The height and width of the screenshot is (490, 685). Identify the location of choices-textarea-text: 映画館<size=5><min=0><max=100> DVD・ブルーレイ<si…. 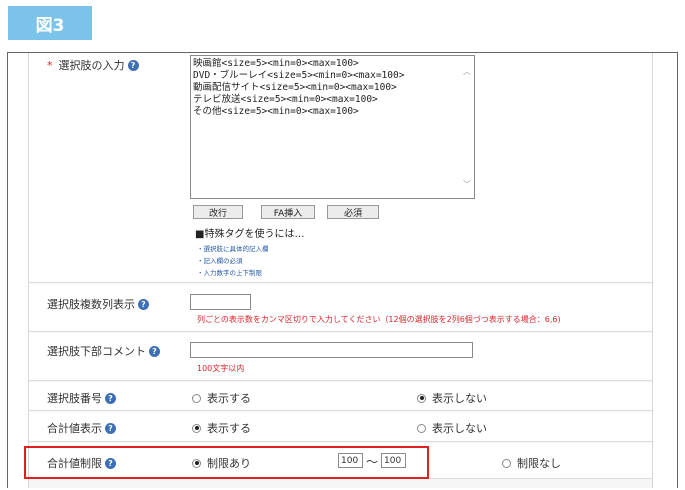
(299, 87).